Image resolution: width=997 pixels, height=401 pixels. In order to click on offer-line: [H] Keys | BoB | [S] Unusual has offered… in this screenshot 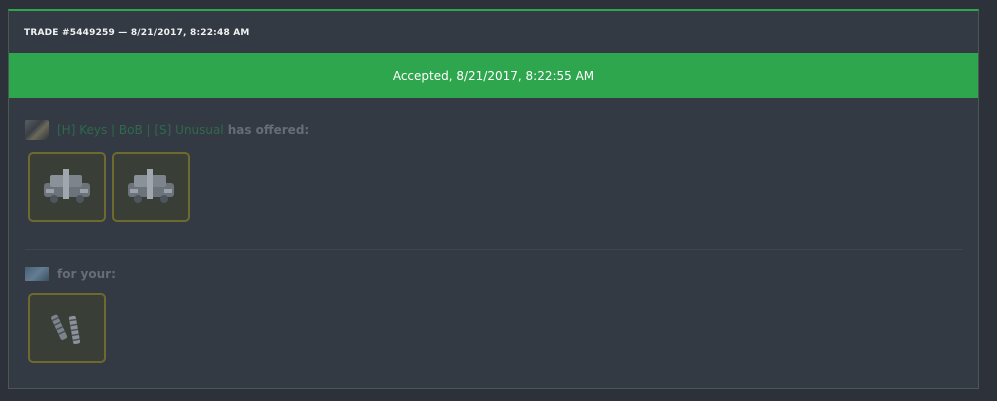, I will do `click(167, 130)`.